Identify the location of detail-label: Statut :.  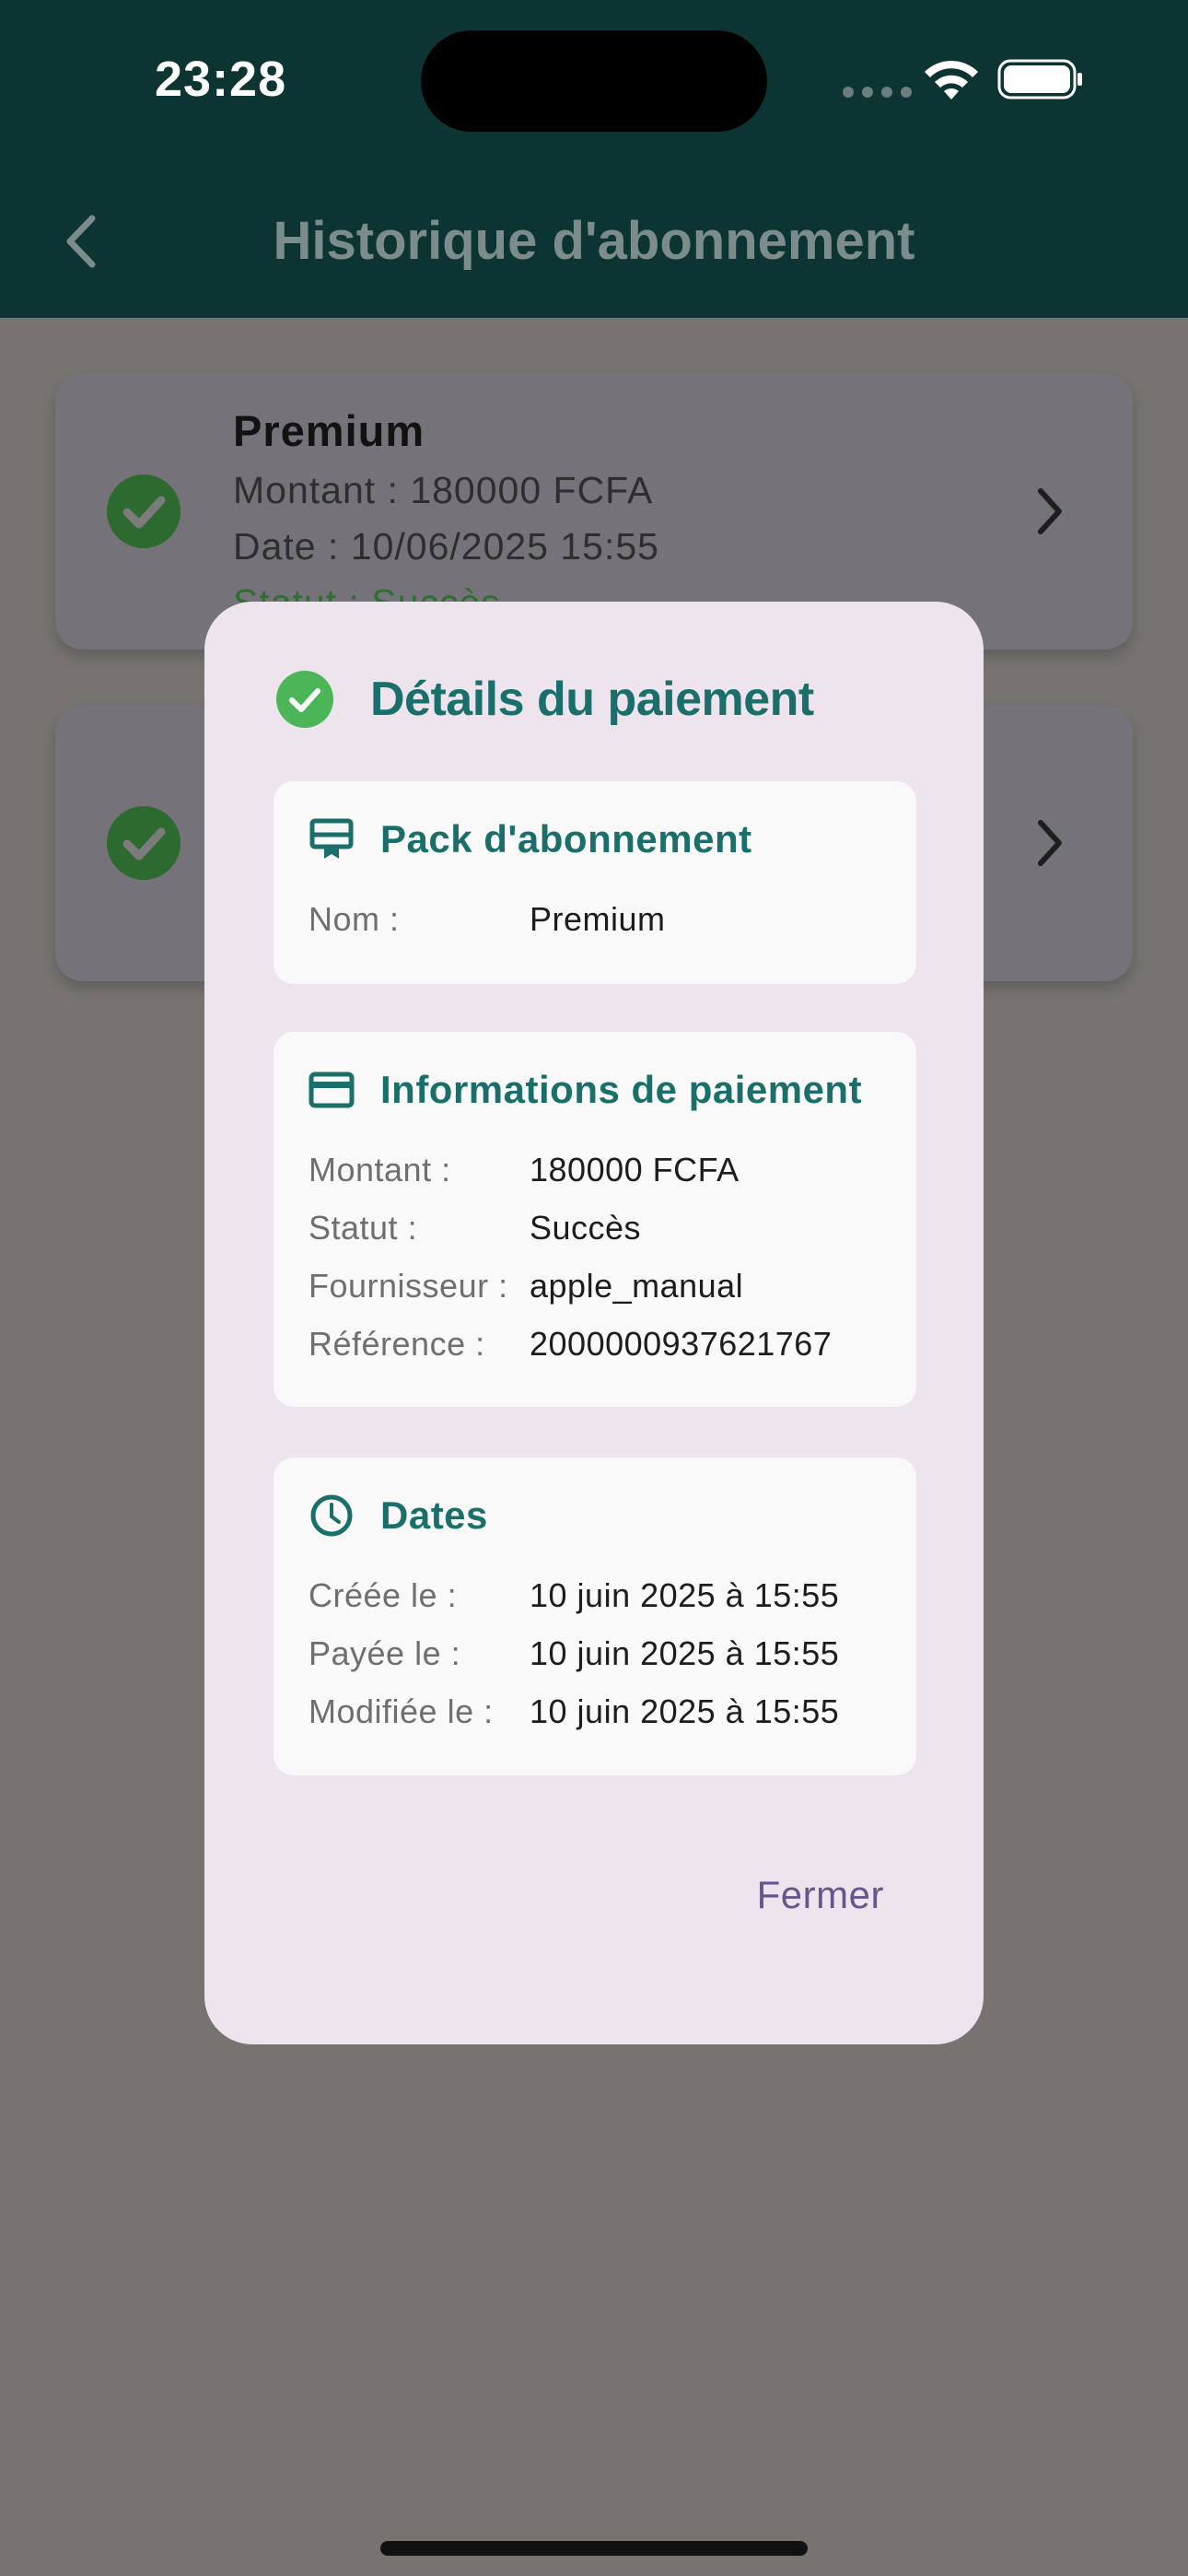
(363, 1227).